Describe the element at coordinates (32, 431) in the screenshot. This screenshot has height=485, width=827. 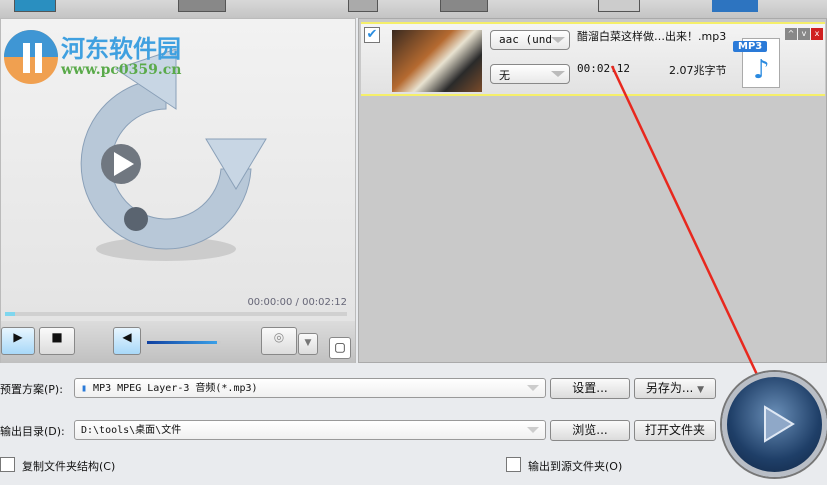
I see `output-label: 输出目录(D):` at that location.